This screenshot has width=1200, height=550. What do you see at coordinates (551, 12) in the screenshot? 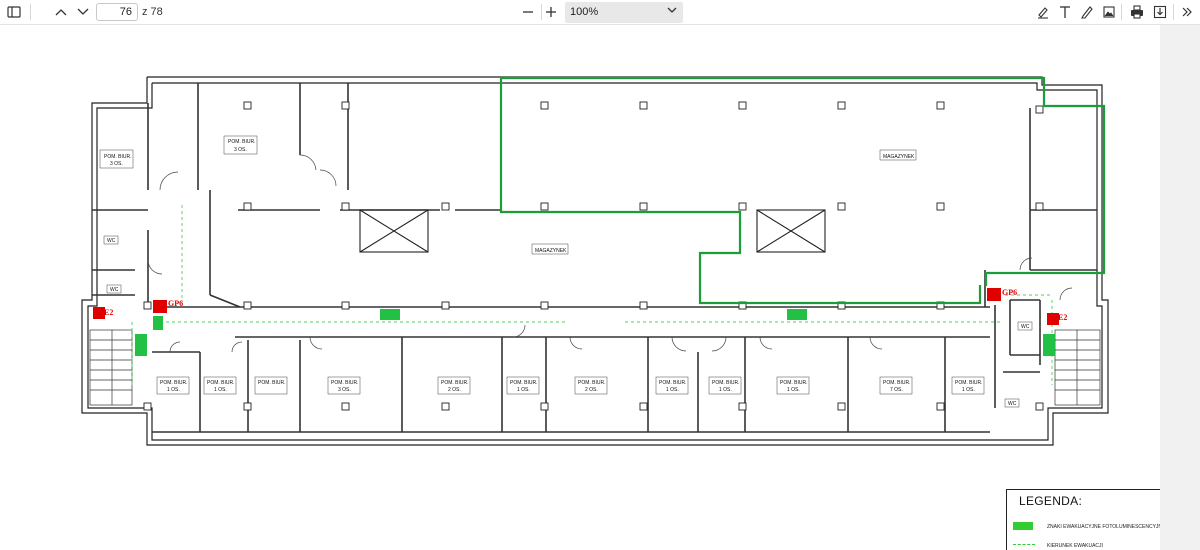
I see `zoom-in-icon` at bounding box center [551, 12].